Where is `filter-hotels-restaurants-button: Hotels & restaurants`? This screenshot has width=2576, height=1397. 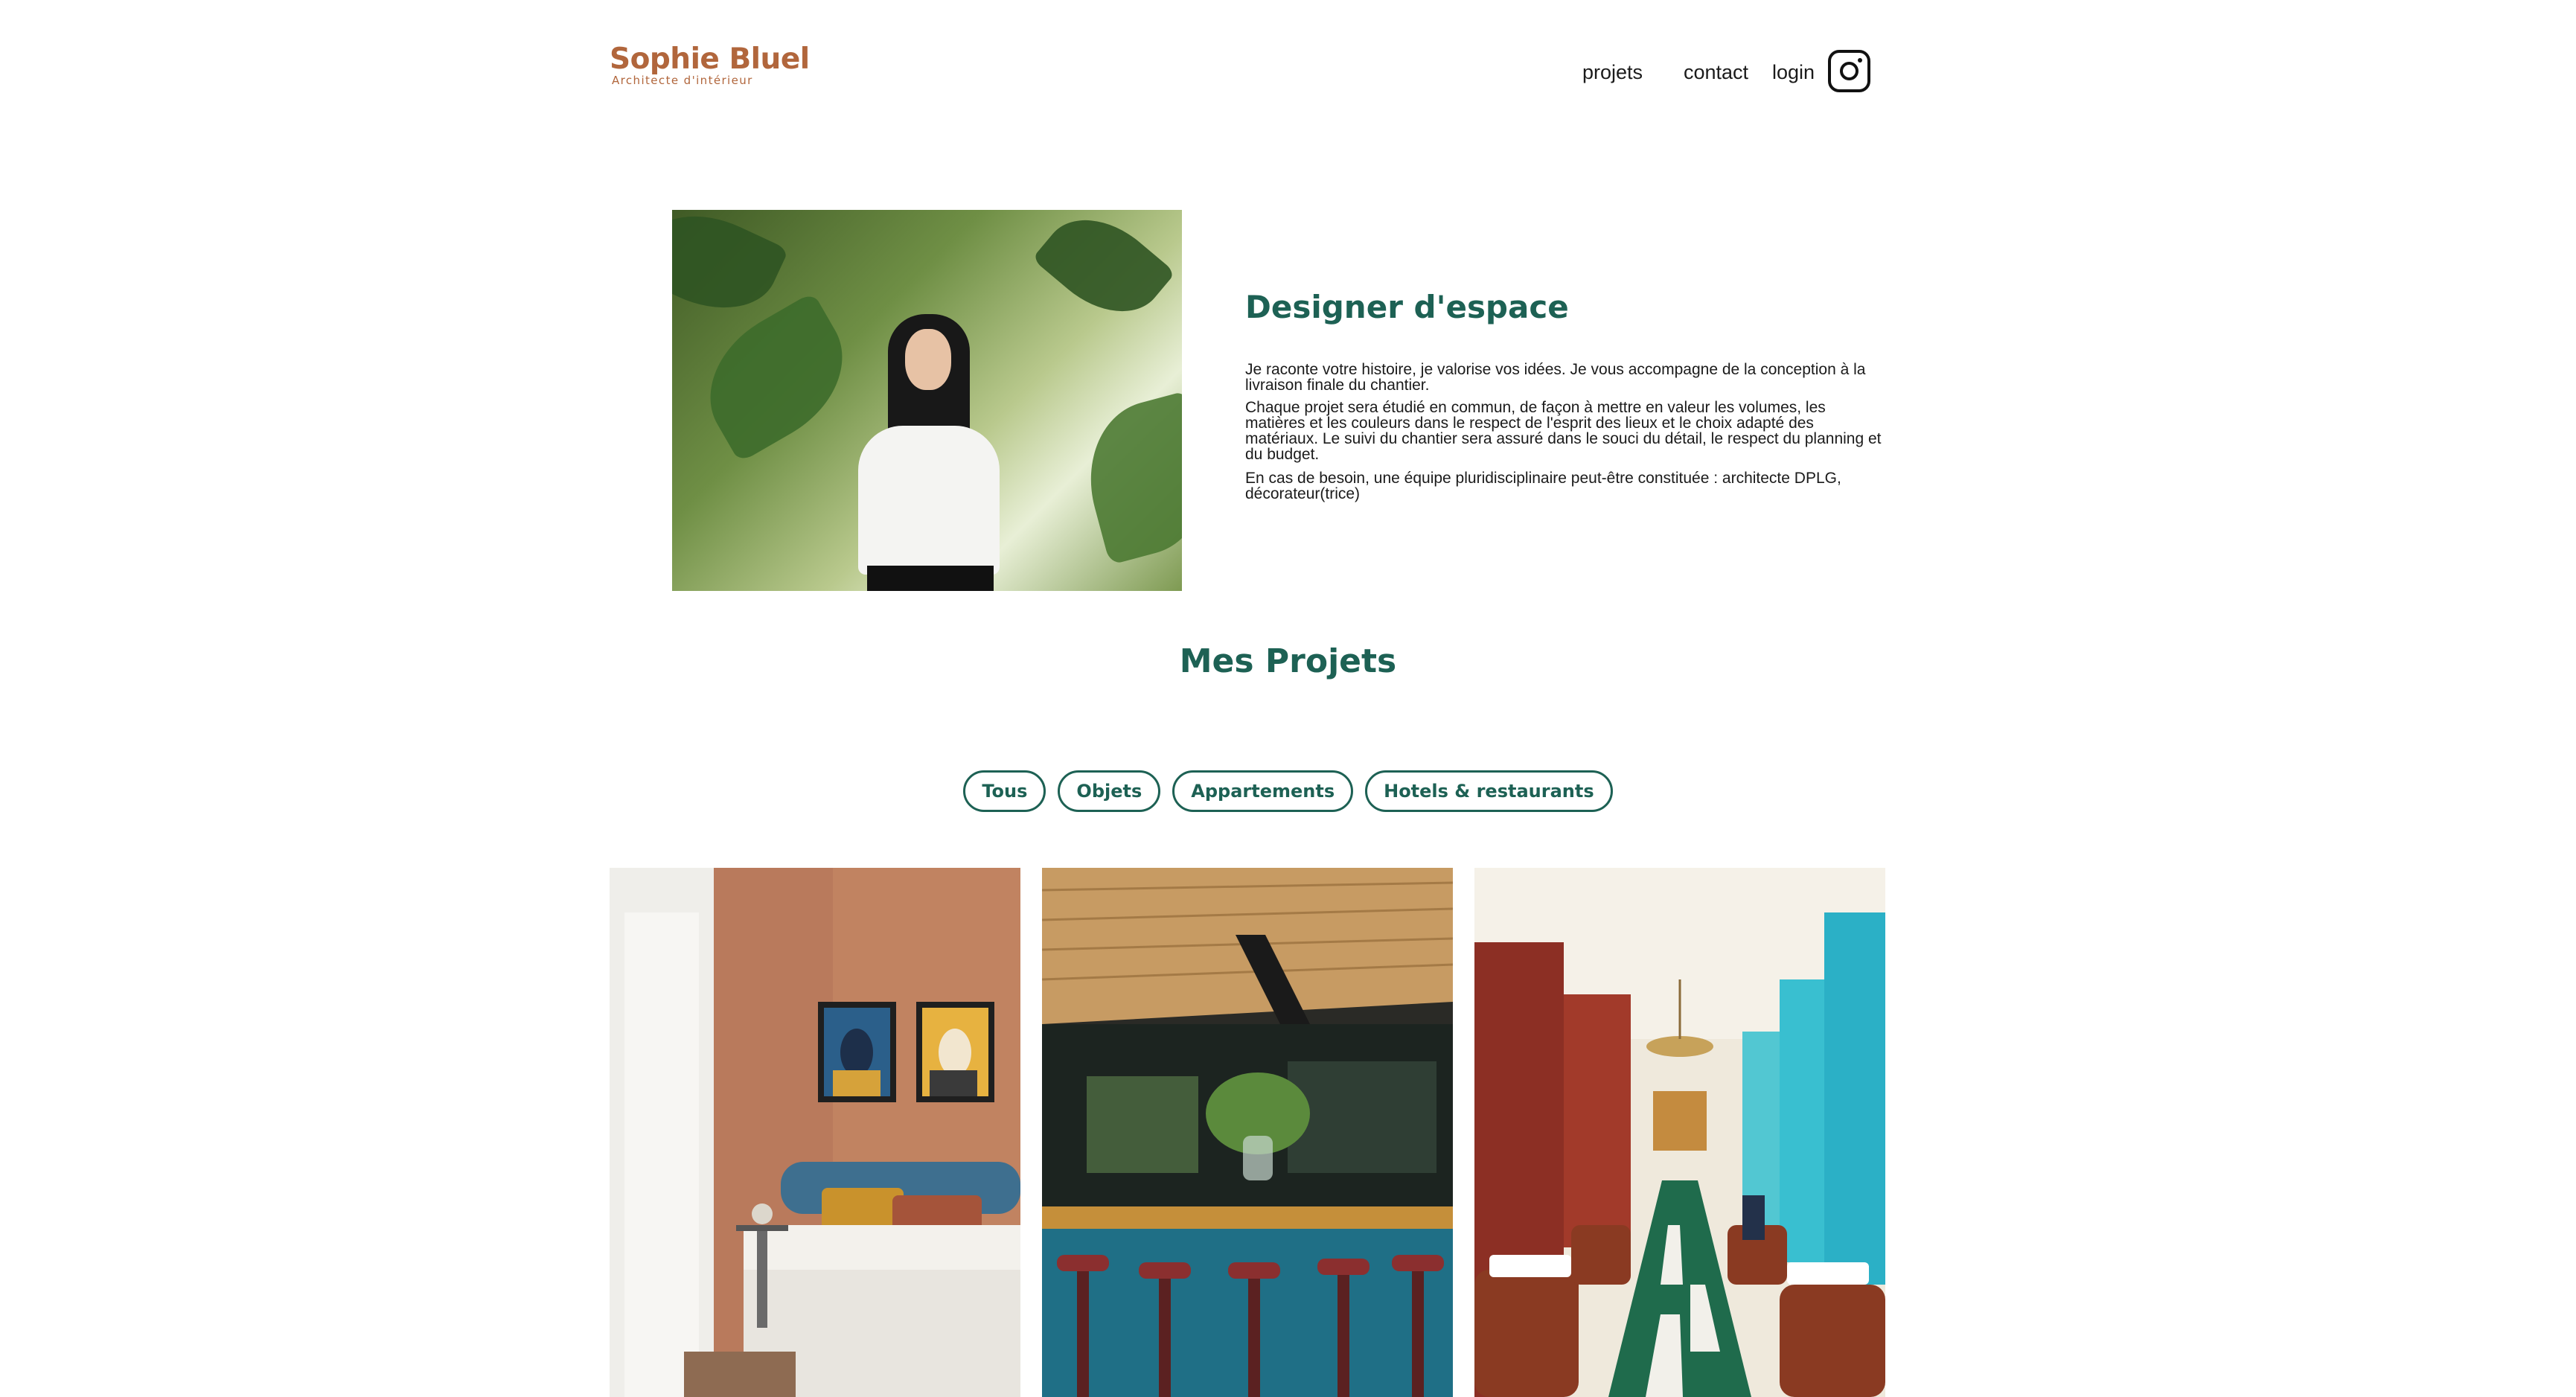 filter-hotels-restaurants-button: Hotels & restaurants is located at coordinates (1489, 791).